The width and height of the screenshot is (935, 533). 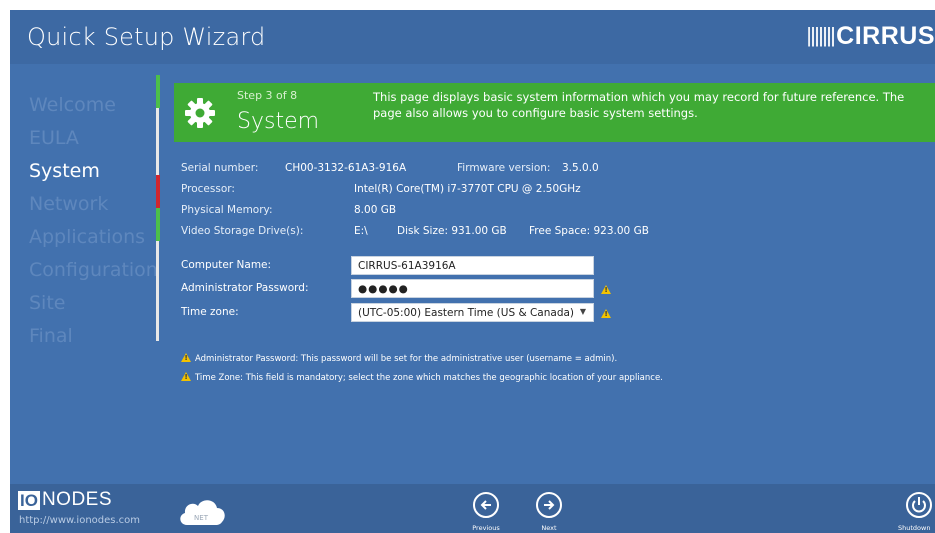 I want to click on sidebar-item-site: Site, so click(x=47, y=303).